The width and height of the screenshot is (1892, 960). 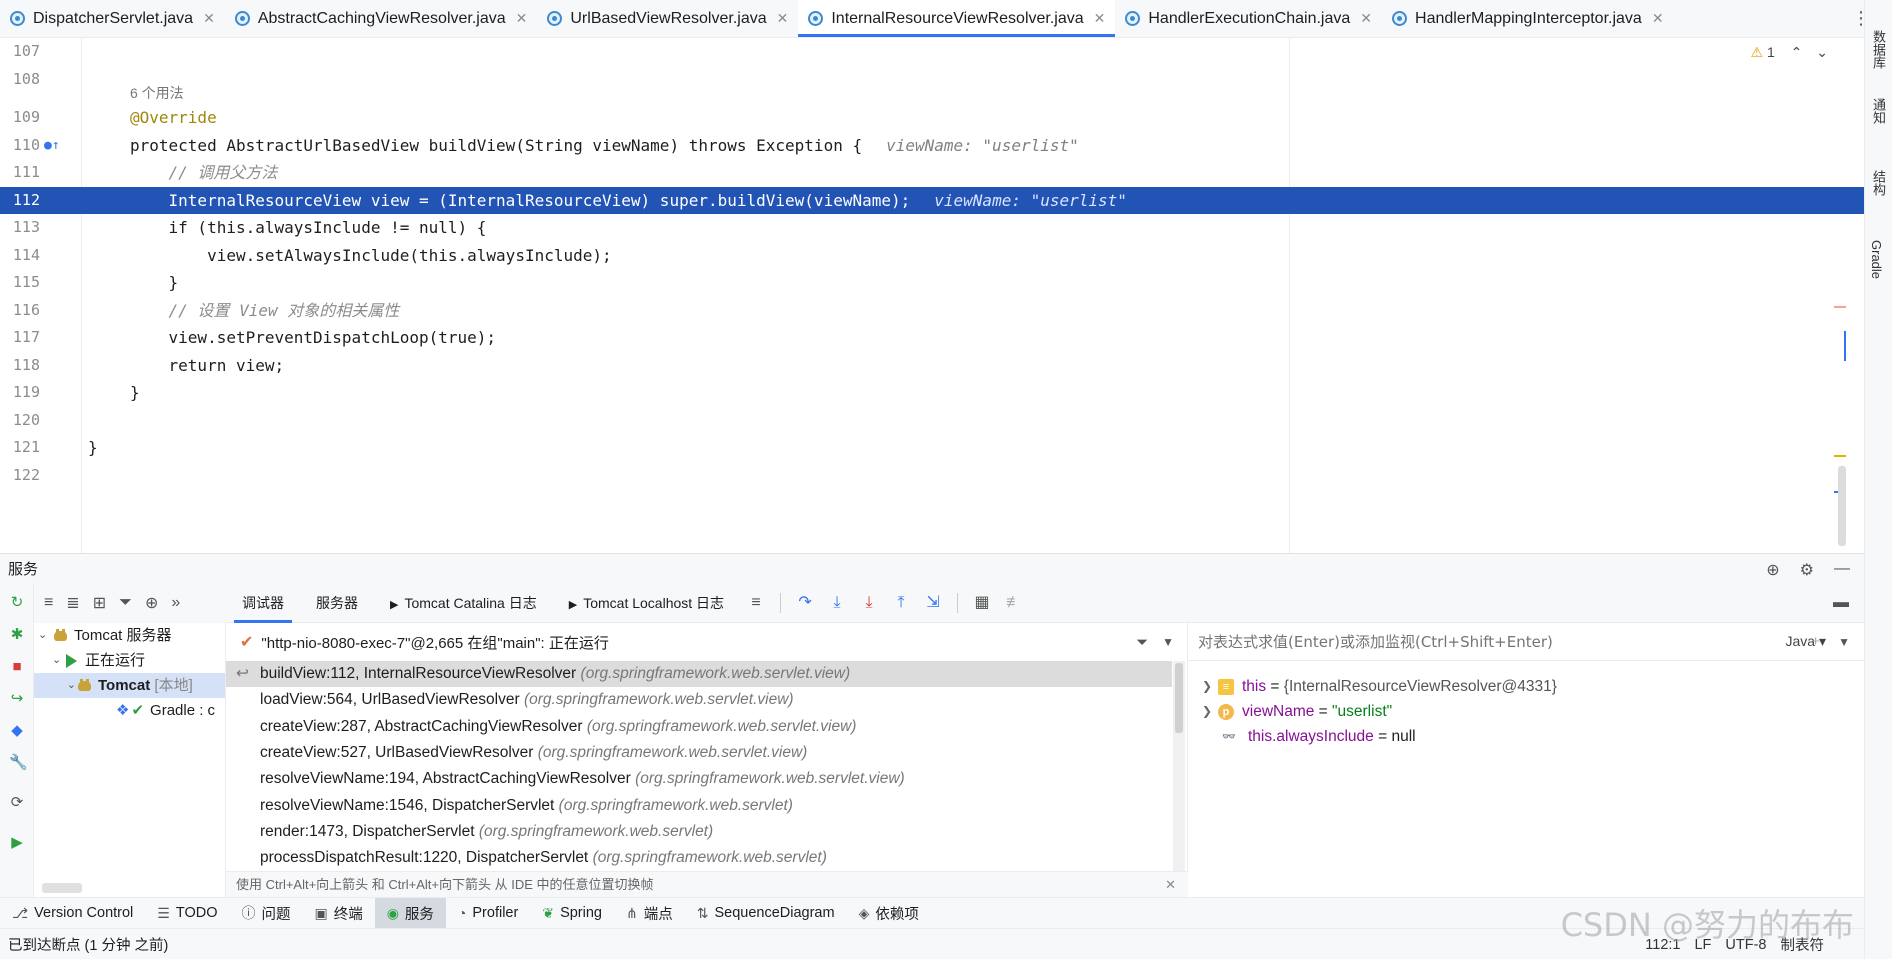 What do you see at coordinates (1179, 766) in the screenshot?
I see `frames-scrollbar` at bounding box center [1179, 766].